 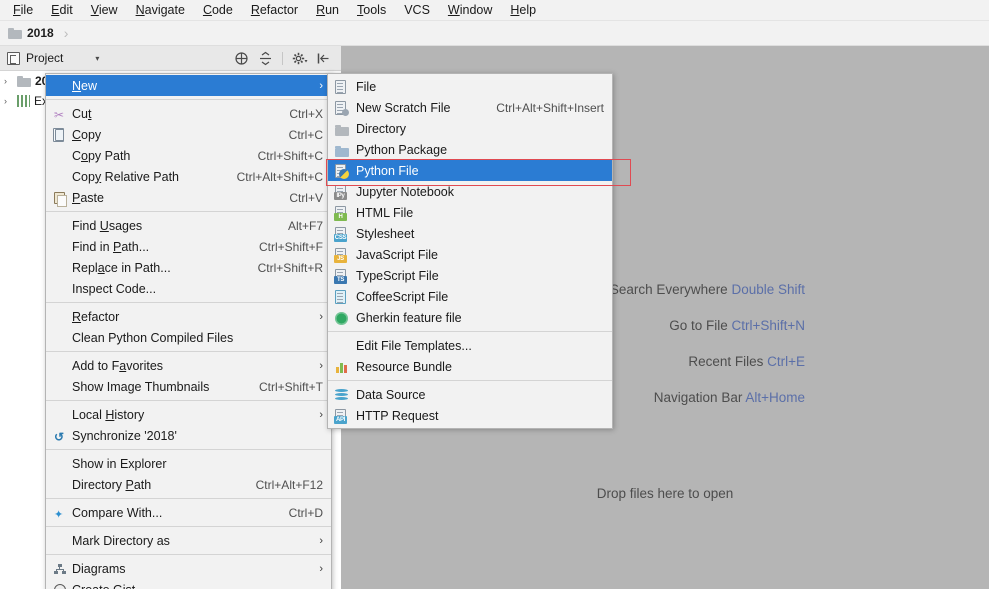 I want to click on menu-item-add-to-favorites: Add to Favorites ›, so click(x=188, y=365).